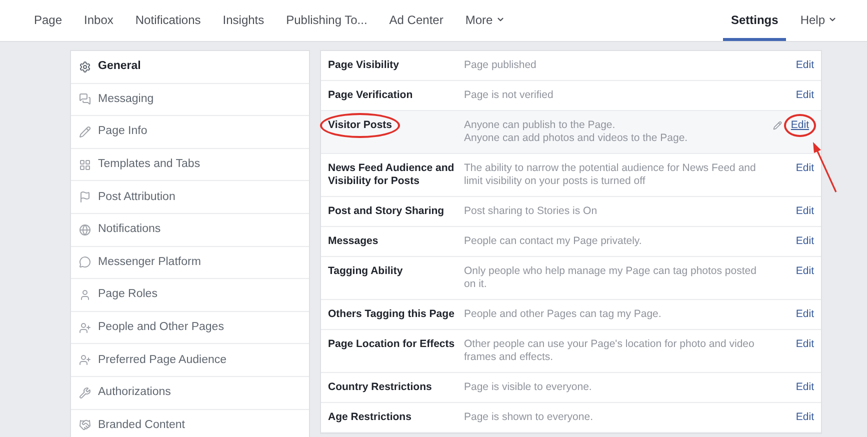 The image size is (867, 437). What do you see at coordinates (818, 21) in the screenshot?
I see `nav-tab: Help` at bounding box center [818, 21].